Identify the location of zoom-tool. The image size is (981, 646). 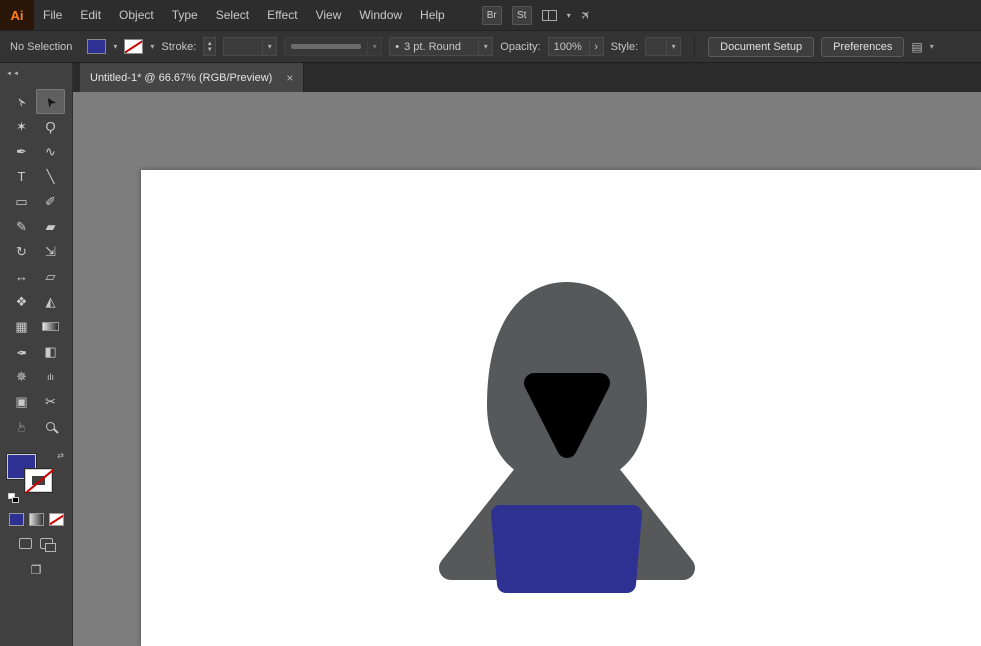
(50, 426).